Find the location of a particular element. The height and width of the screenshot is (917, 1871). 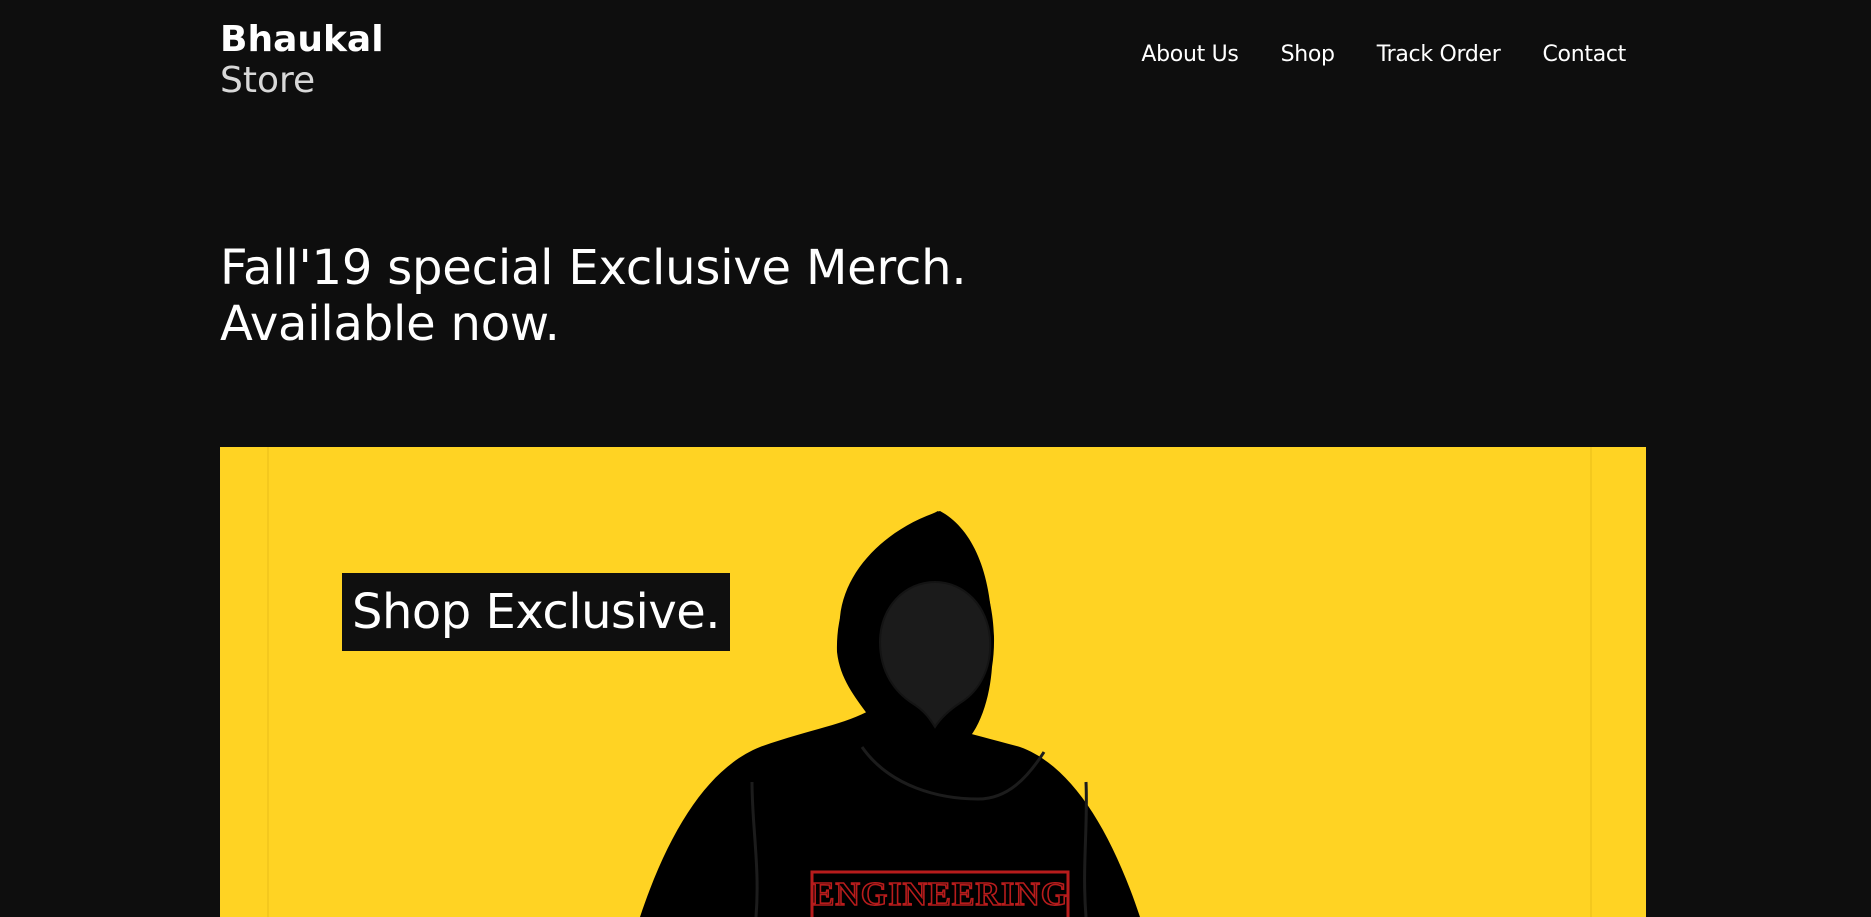

hero-headline-line2: Available now. is located at coordinates (390, 324).